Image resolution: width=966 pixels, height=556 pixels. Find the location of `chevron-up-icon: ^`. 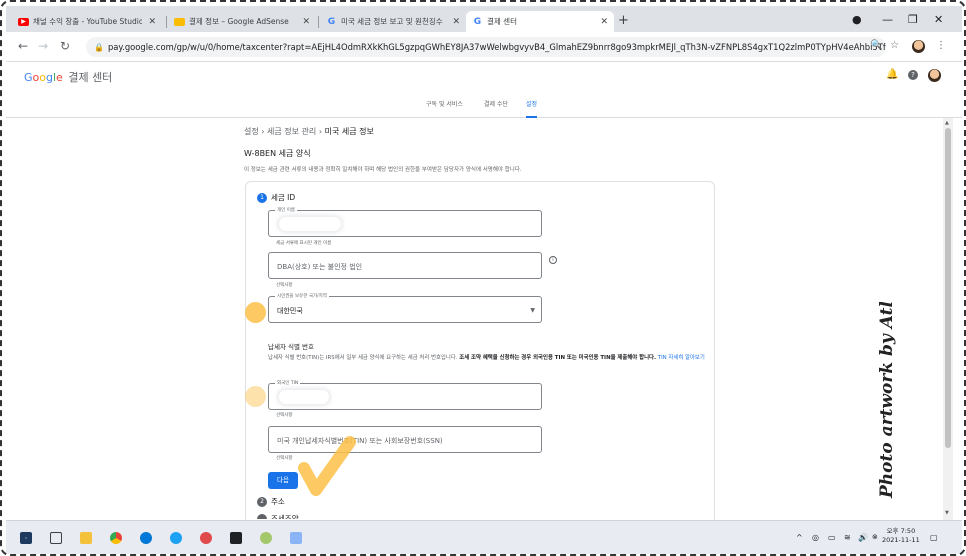

chevron-up-icon: ^ is located at coordinates (799, 537).